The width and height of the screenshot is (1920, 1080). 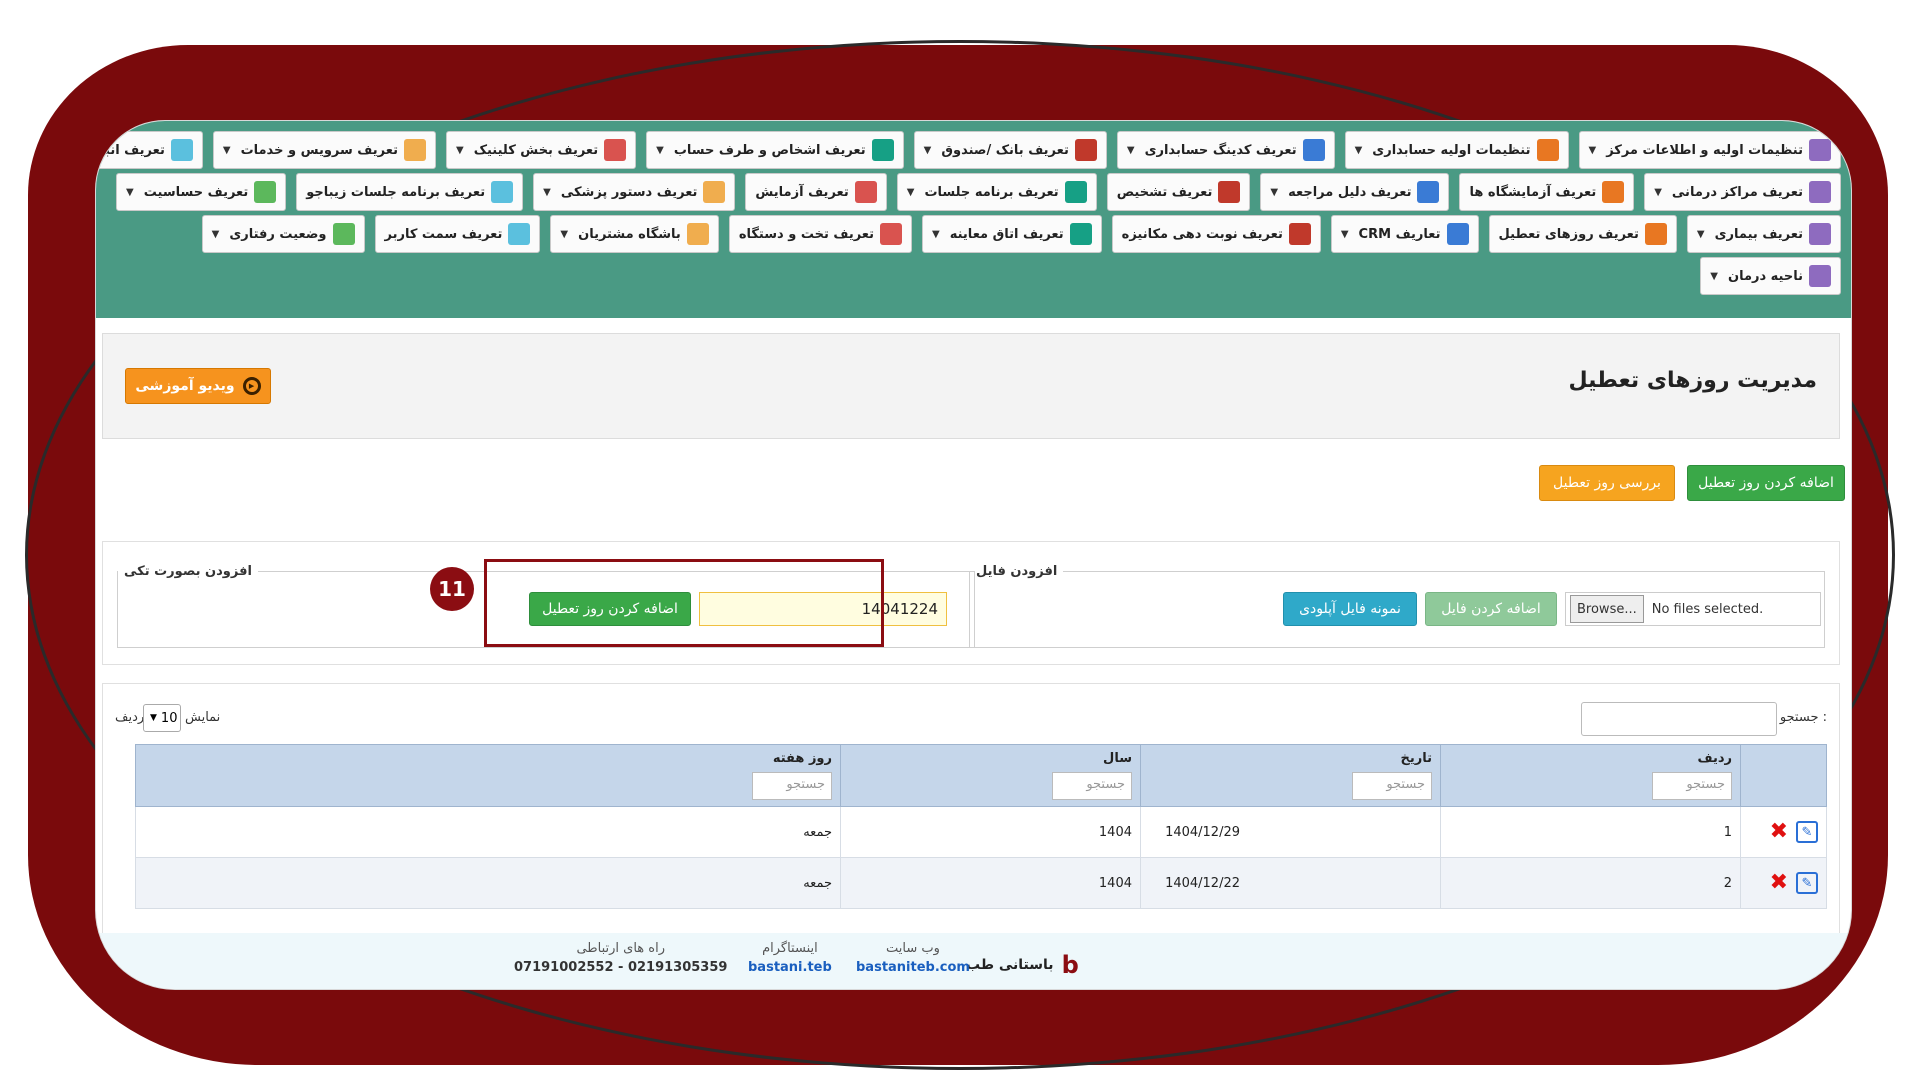 I want to click on menu-item-row2-8: تعریف حساسیت ▼, so click(x=201, y=192).